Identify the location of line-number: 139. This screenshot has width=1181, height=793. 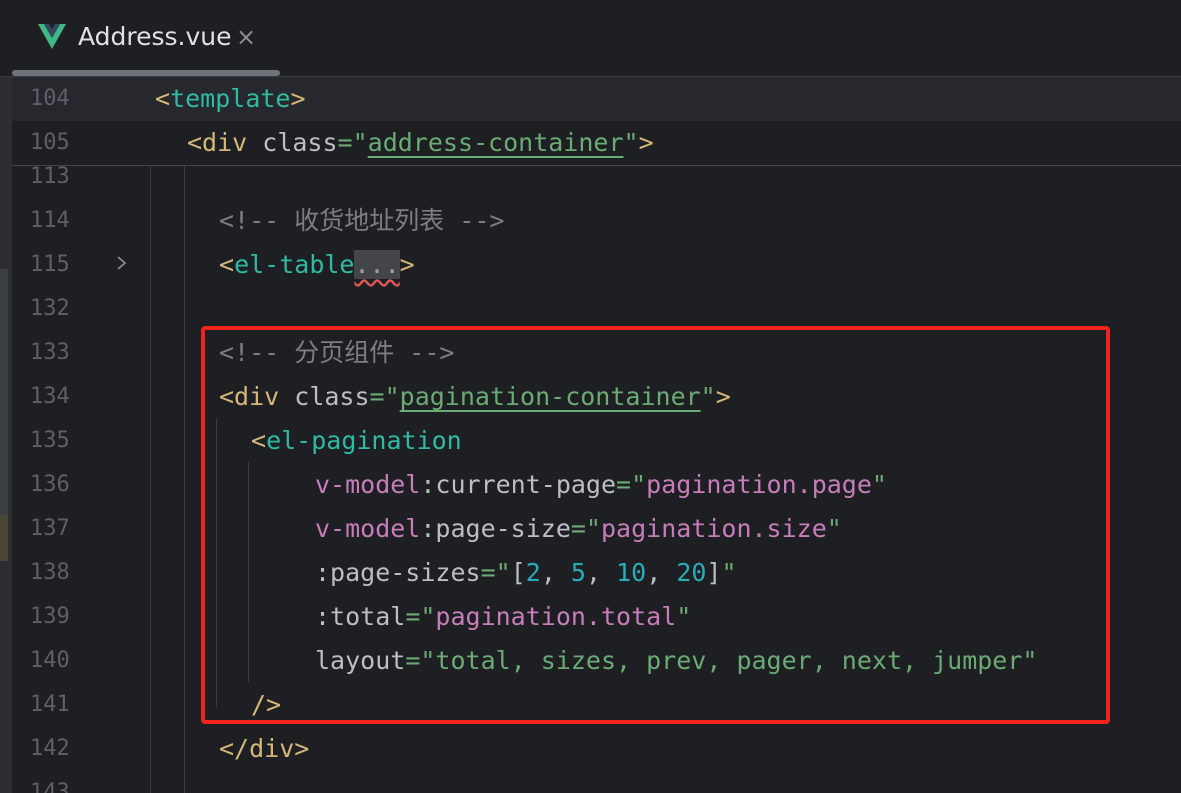
(50, 616).